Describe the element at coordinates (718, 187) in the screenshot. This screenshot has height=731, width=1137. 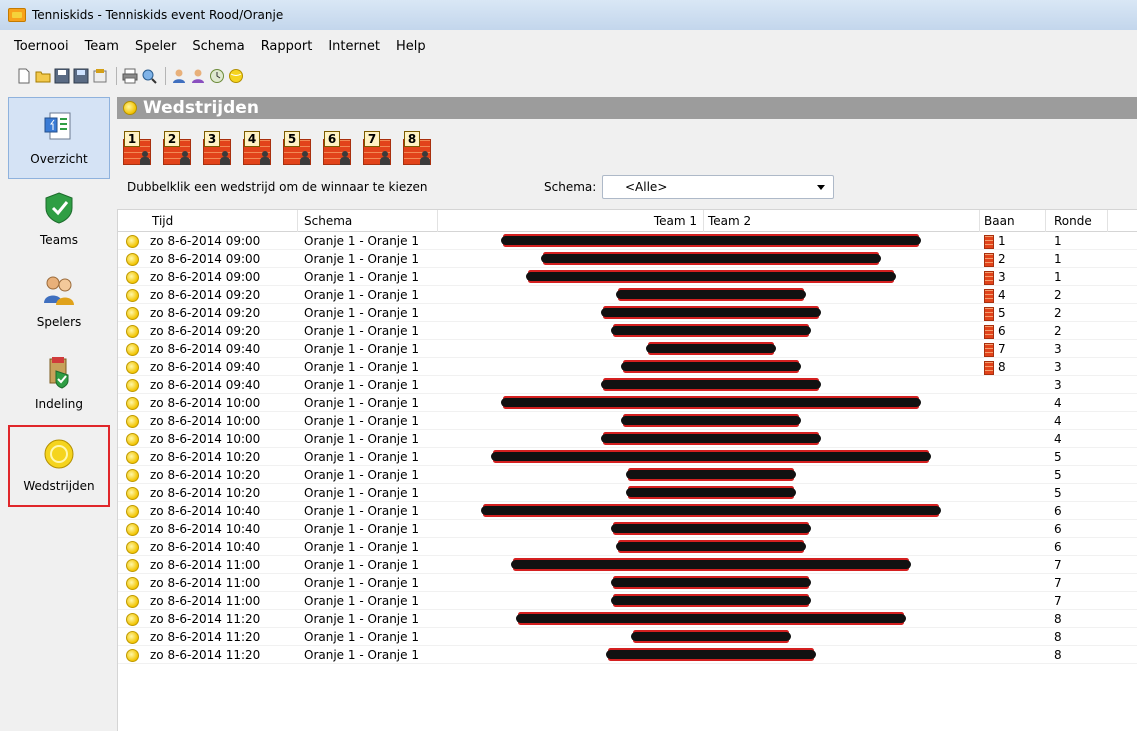
I see `schema-dropdown: <Alle>` at that location.